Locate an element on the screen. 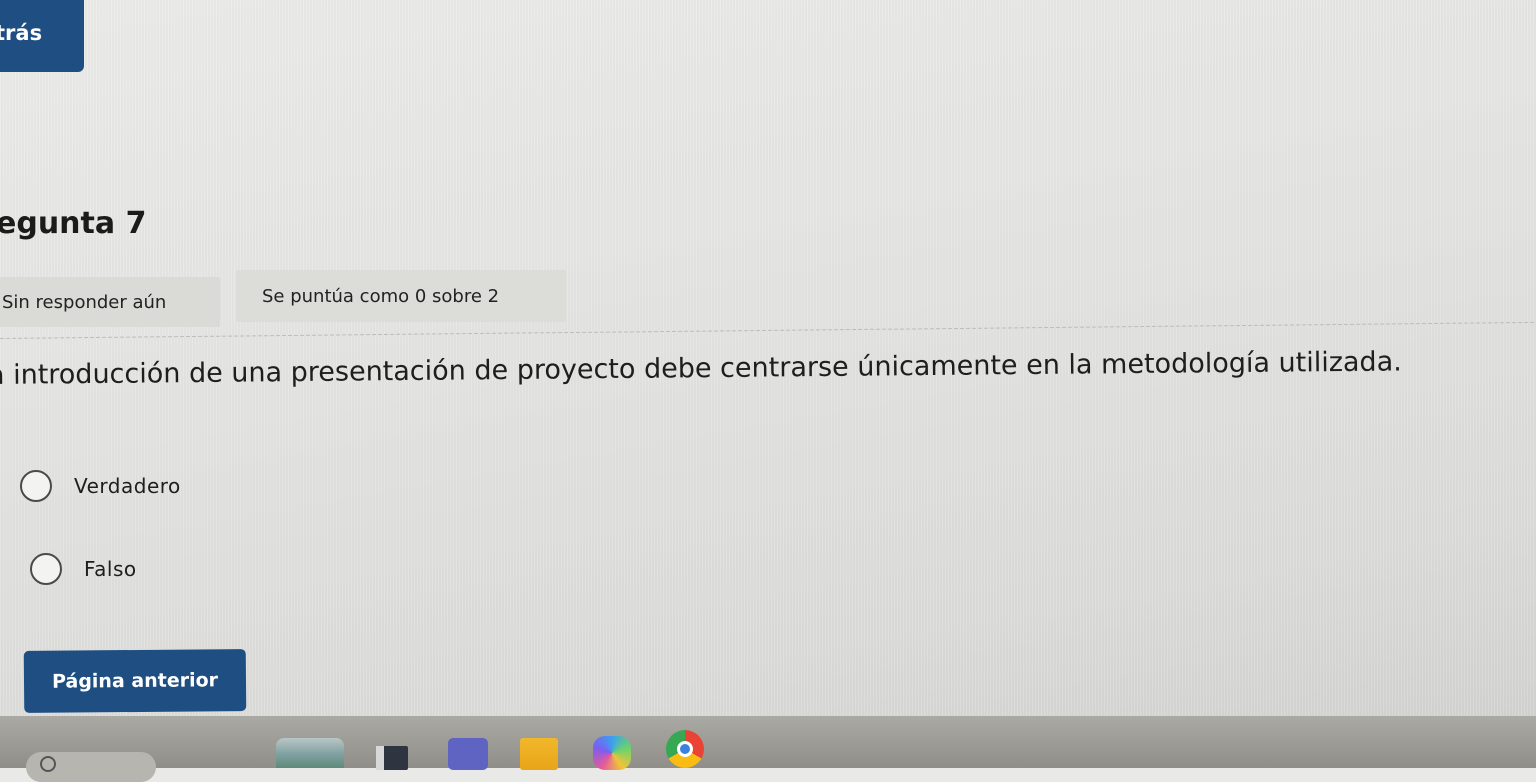 Image resolution: width=1536 pixels, height=782 pixels. radio-button-verdadero is located at coordinates (36, 486).